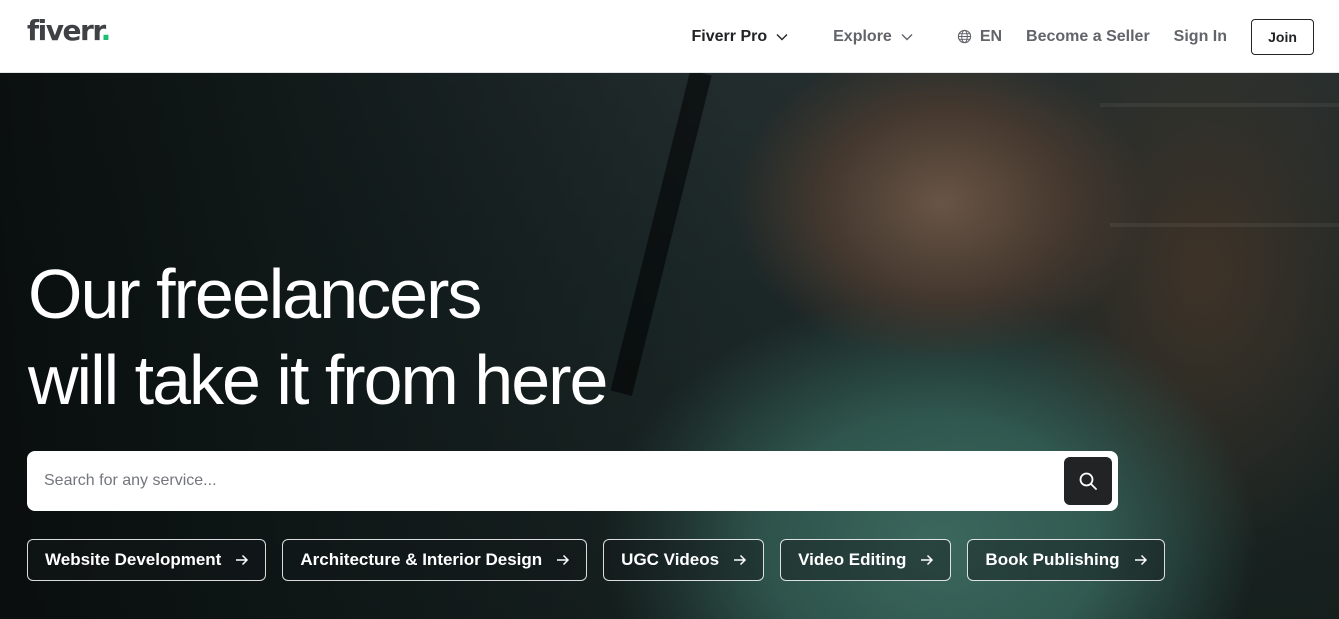  I want to click on category-chip-label: Architecture & Interior Design, so click(421, 559).